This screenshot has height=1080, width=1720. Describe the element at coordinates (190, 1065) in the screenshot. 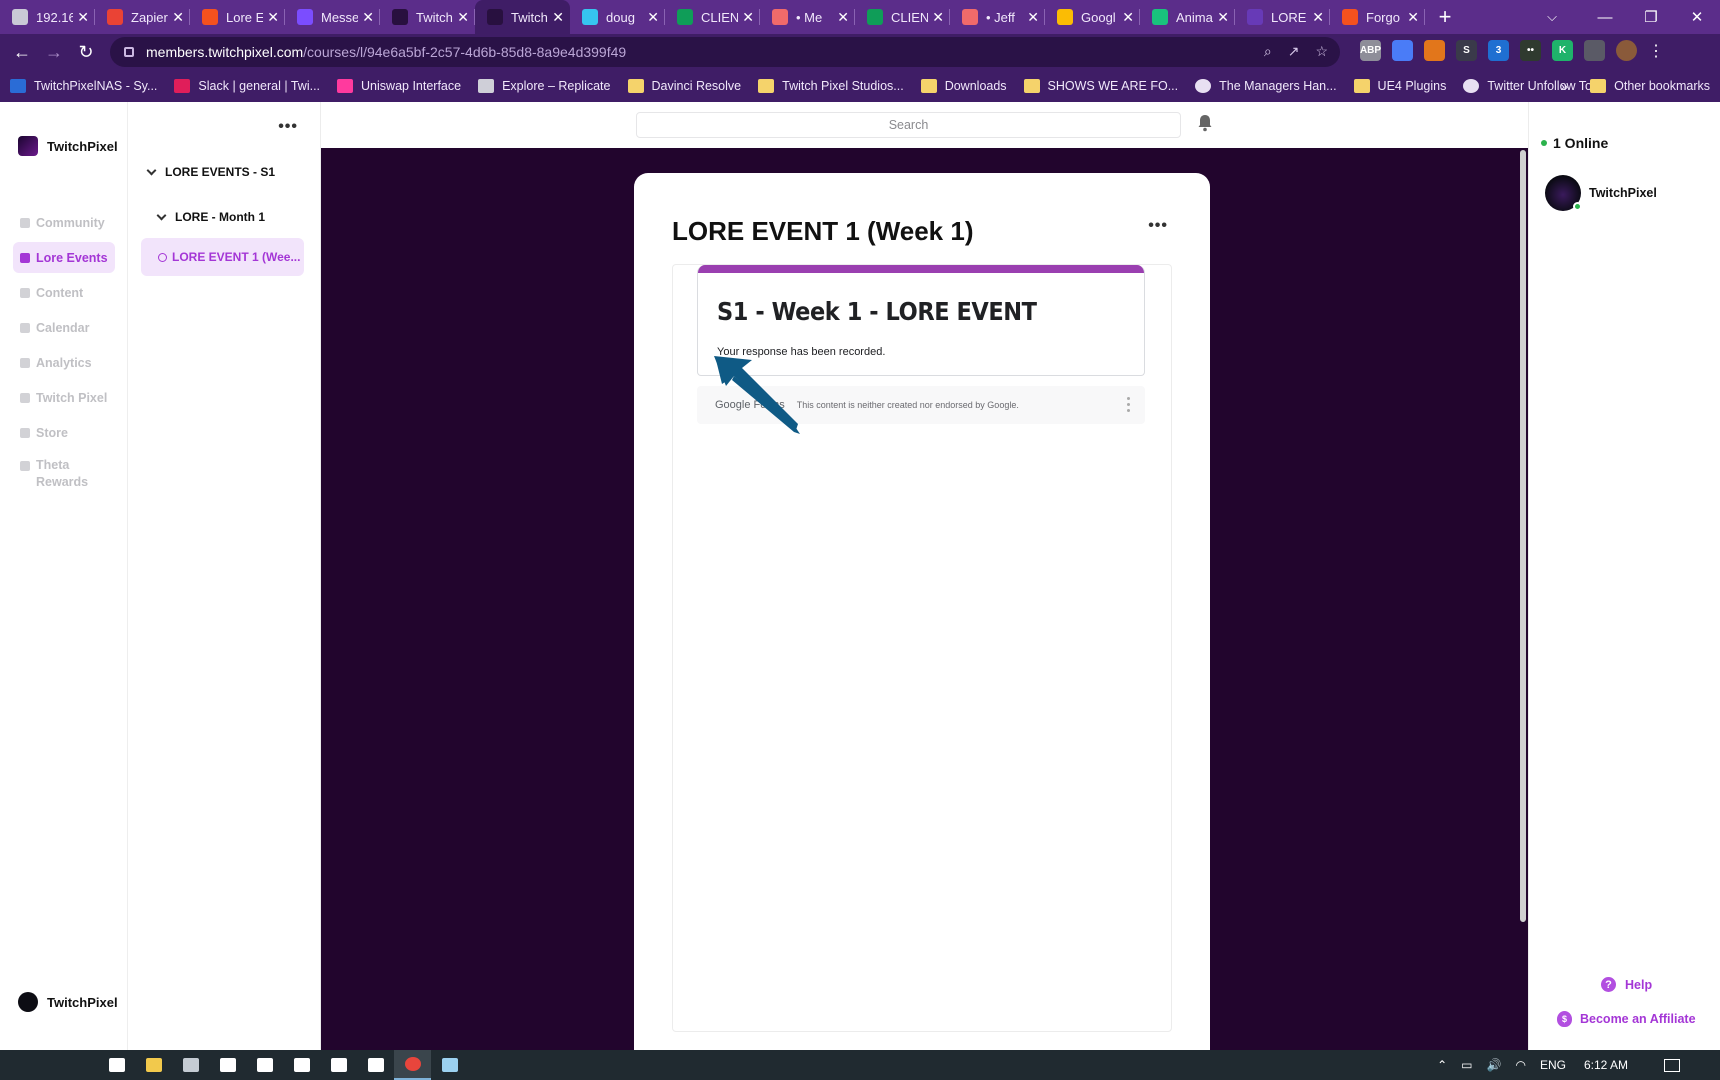

I see `calculator-icon` at that location.